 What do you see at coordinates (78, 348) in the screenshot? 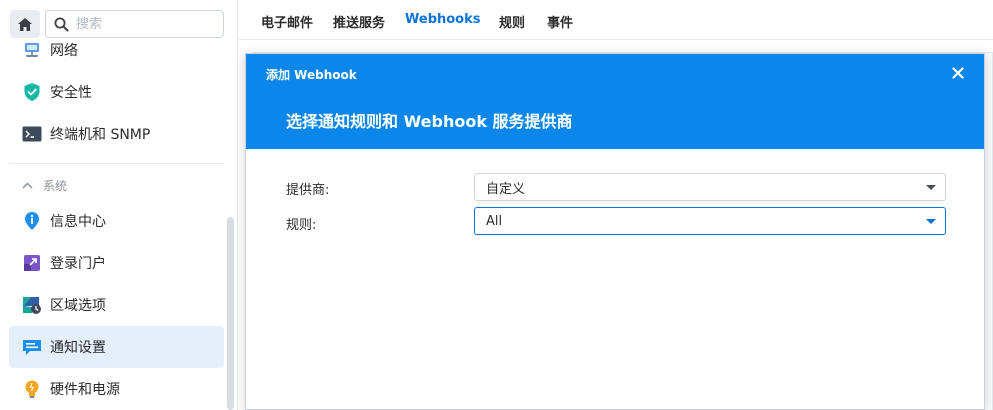
I see `sidebar-item-label: 通知设置` at bounding box center [78, 348].